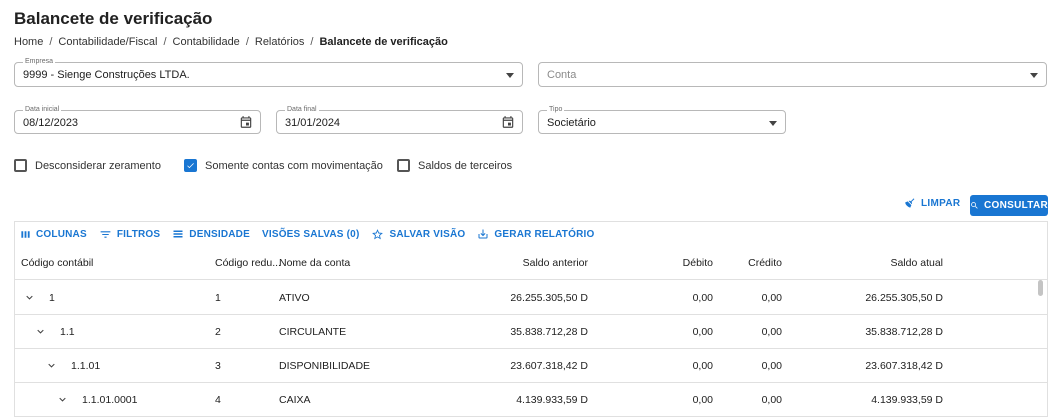 The image size is (1057, 417). I want to click on cell-saldo-anterior: 23.607.318,42 D, so click(549, 366).